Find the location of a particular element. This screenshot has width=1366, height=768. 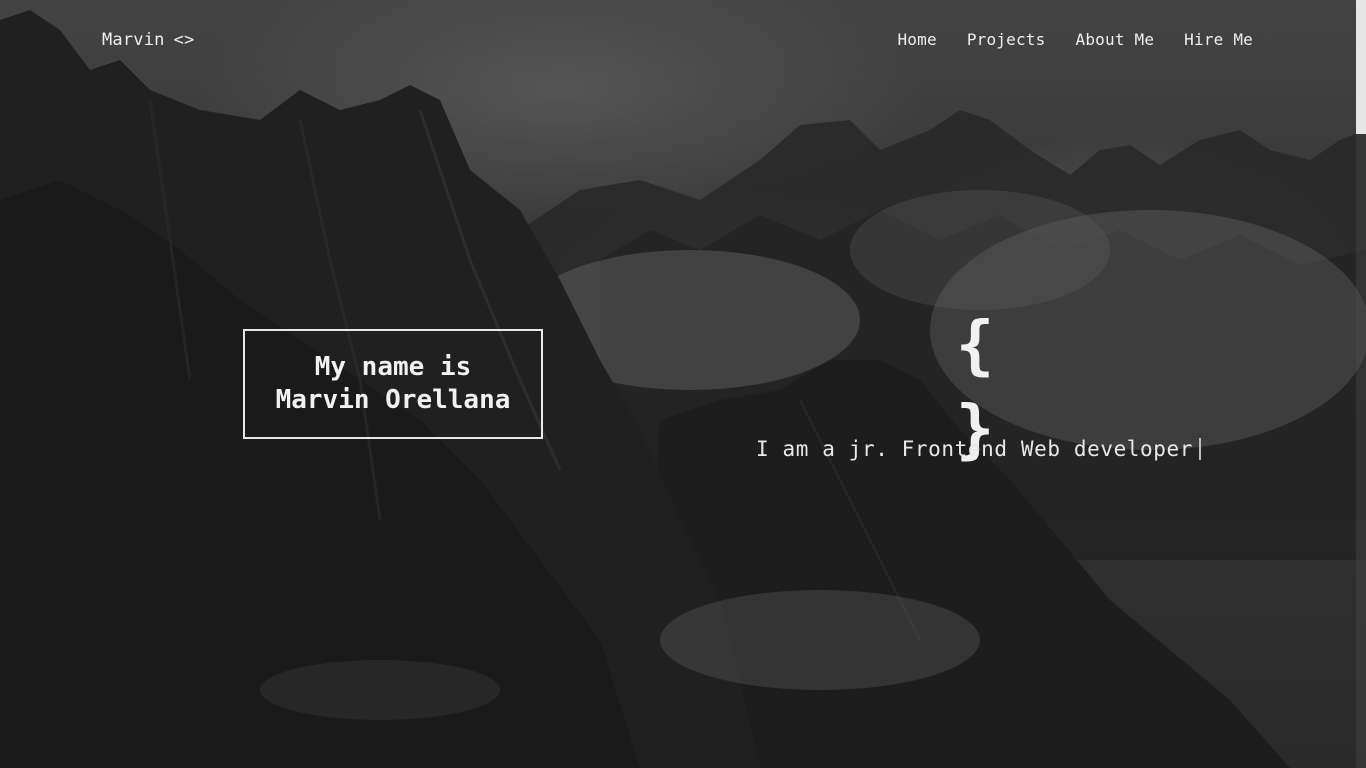

nav-item-projects: Projects is located at coordinates (1006, 39).